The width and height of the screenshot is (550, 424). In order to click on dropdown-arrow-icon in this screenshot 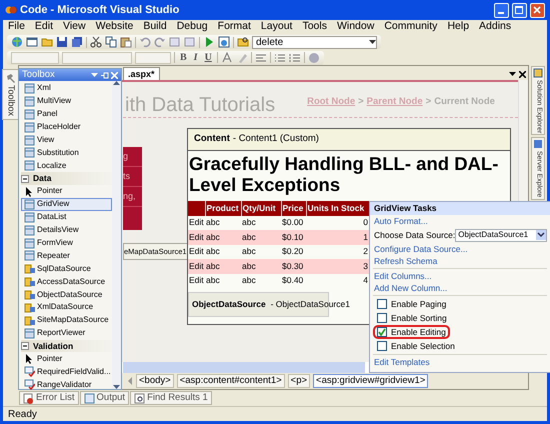, I will do `click(512, 74)`.